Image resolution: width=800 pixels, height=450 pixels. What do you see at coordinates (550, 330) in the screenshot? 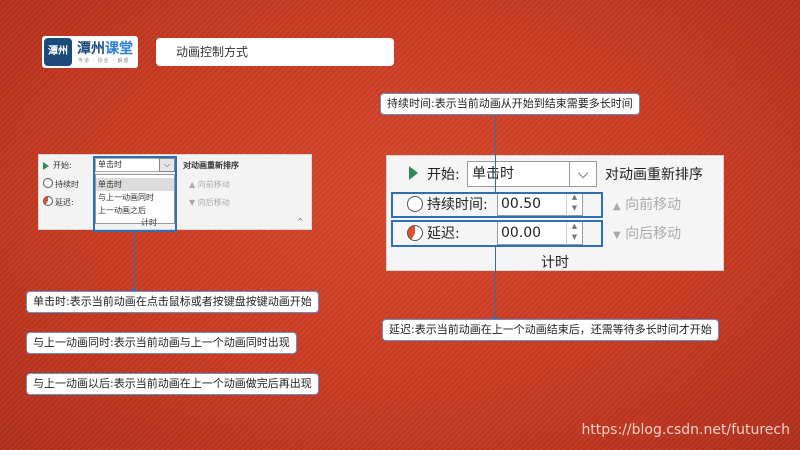
I see `note-delay: 延迟:表示当前动画在上一个动画结束后，还需等待多长时间才开始` at bounding box center [550, 330].